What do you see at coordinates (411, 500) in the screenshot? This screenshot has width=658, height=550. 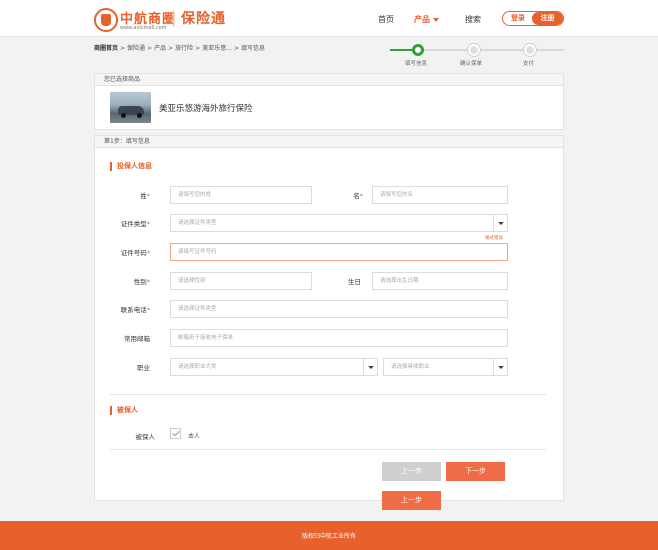 I see `prev-step-button: 上一步` at bounding box center [411, 500].